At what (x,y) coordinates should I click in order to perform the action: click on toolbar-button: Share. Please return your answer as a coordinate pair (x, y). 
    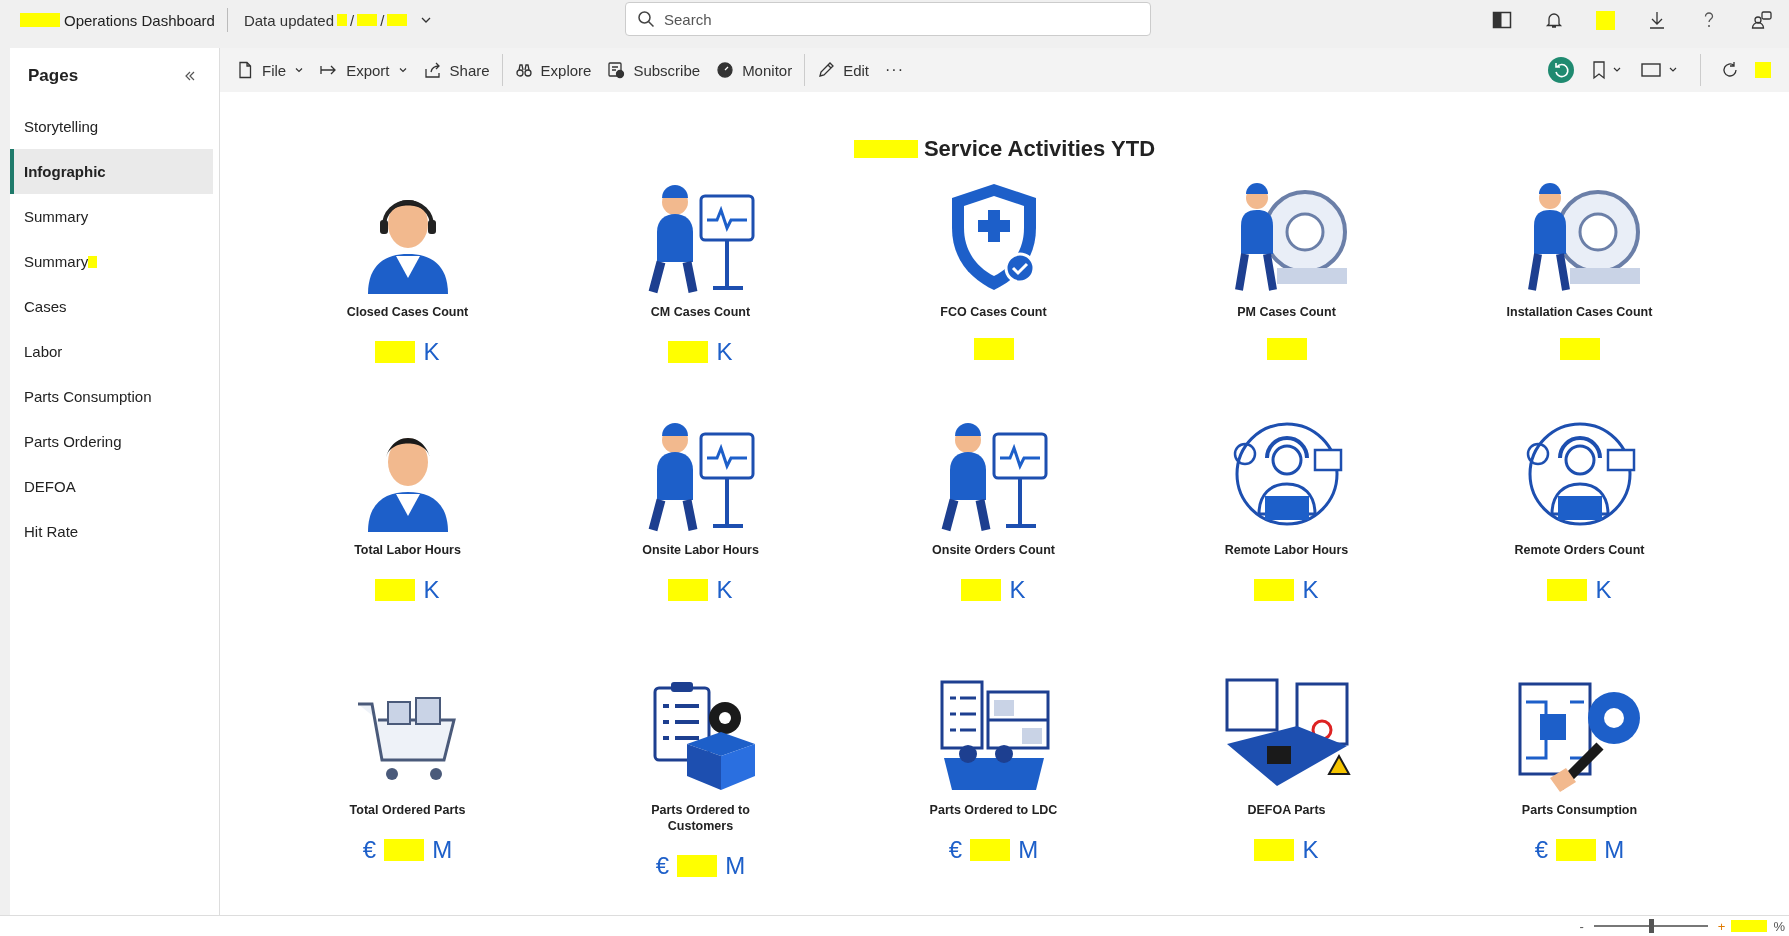
    Looking at the image, I should click on (456, 70).